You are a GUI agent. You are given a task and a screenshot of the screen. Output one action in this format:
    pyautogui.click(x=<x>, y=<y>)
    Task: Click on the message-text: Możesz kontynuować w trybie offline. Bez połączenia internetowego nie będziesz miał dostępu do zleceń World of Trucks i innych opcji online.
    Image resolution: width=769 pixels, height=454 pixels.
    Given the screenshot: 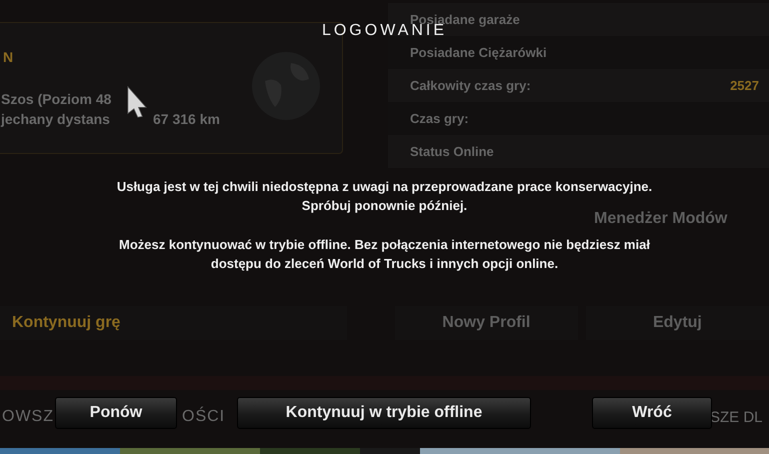 What is the action you would take?
    pyautogui.click(x=384, y=254)
    